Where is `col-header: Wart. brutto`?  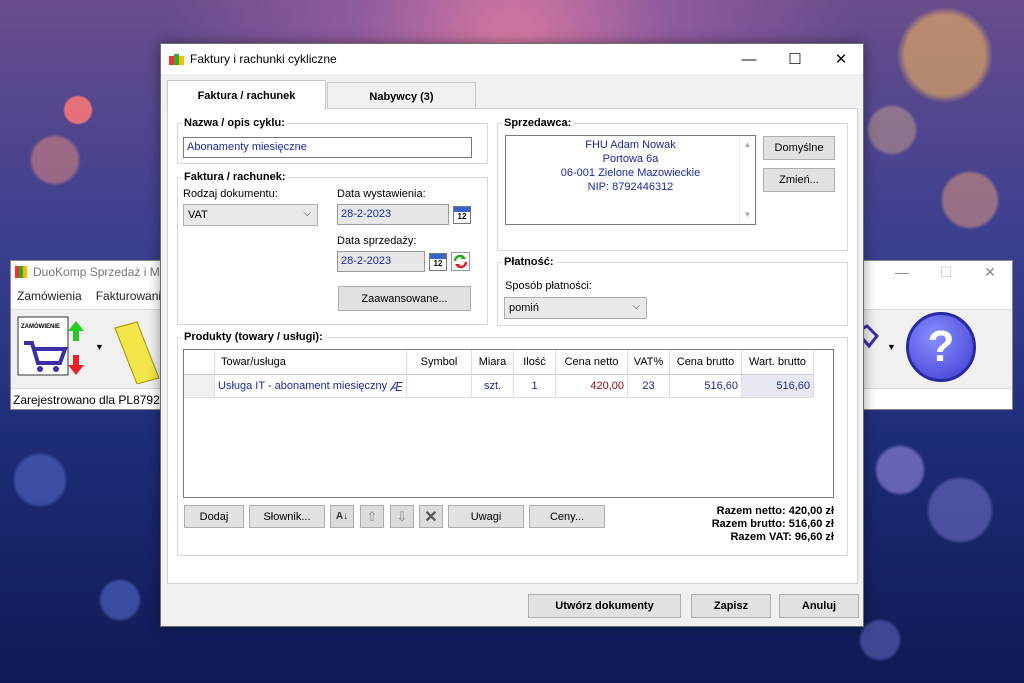
col-header: Wart. brutto is located at coordinates (778, 362).